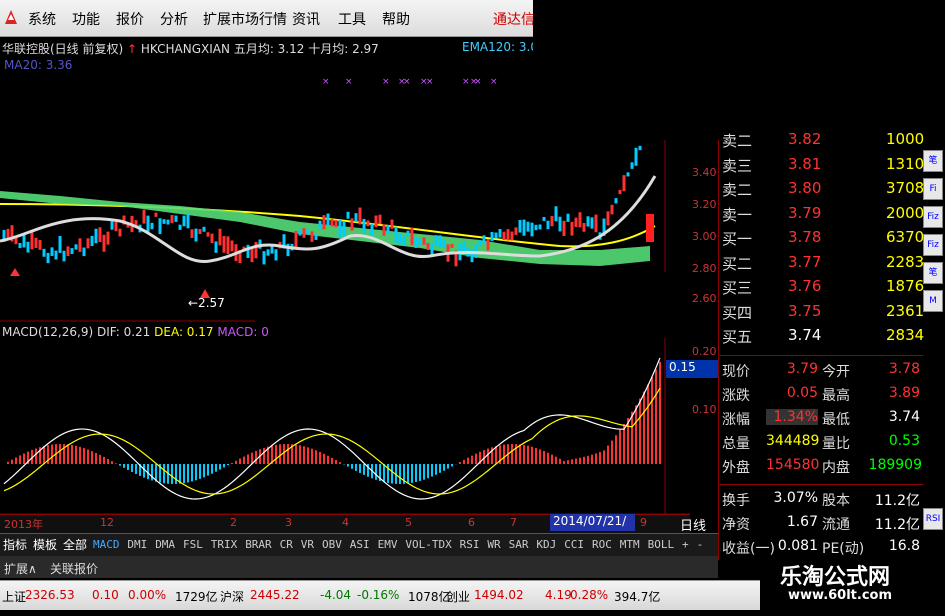 The image size is (945, 616). What do you see at coordinates (514, 19) in the screenshot?
I see `brand-link: 通达信` at bounding box center [514, 19].